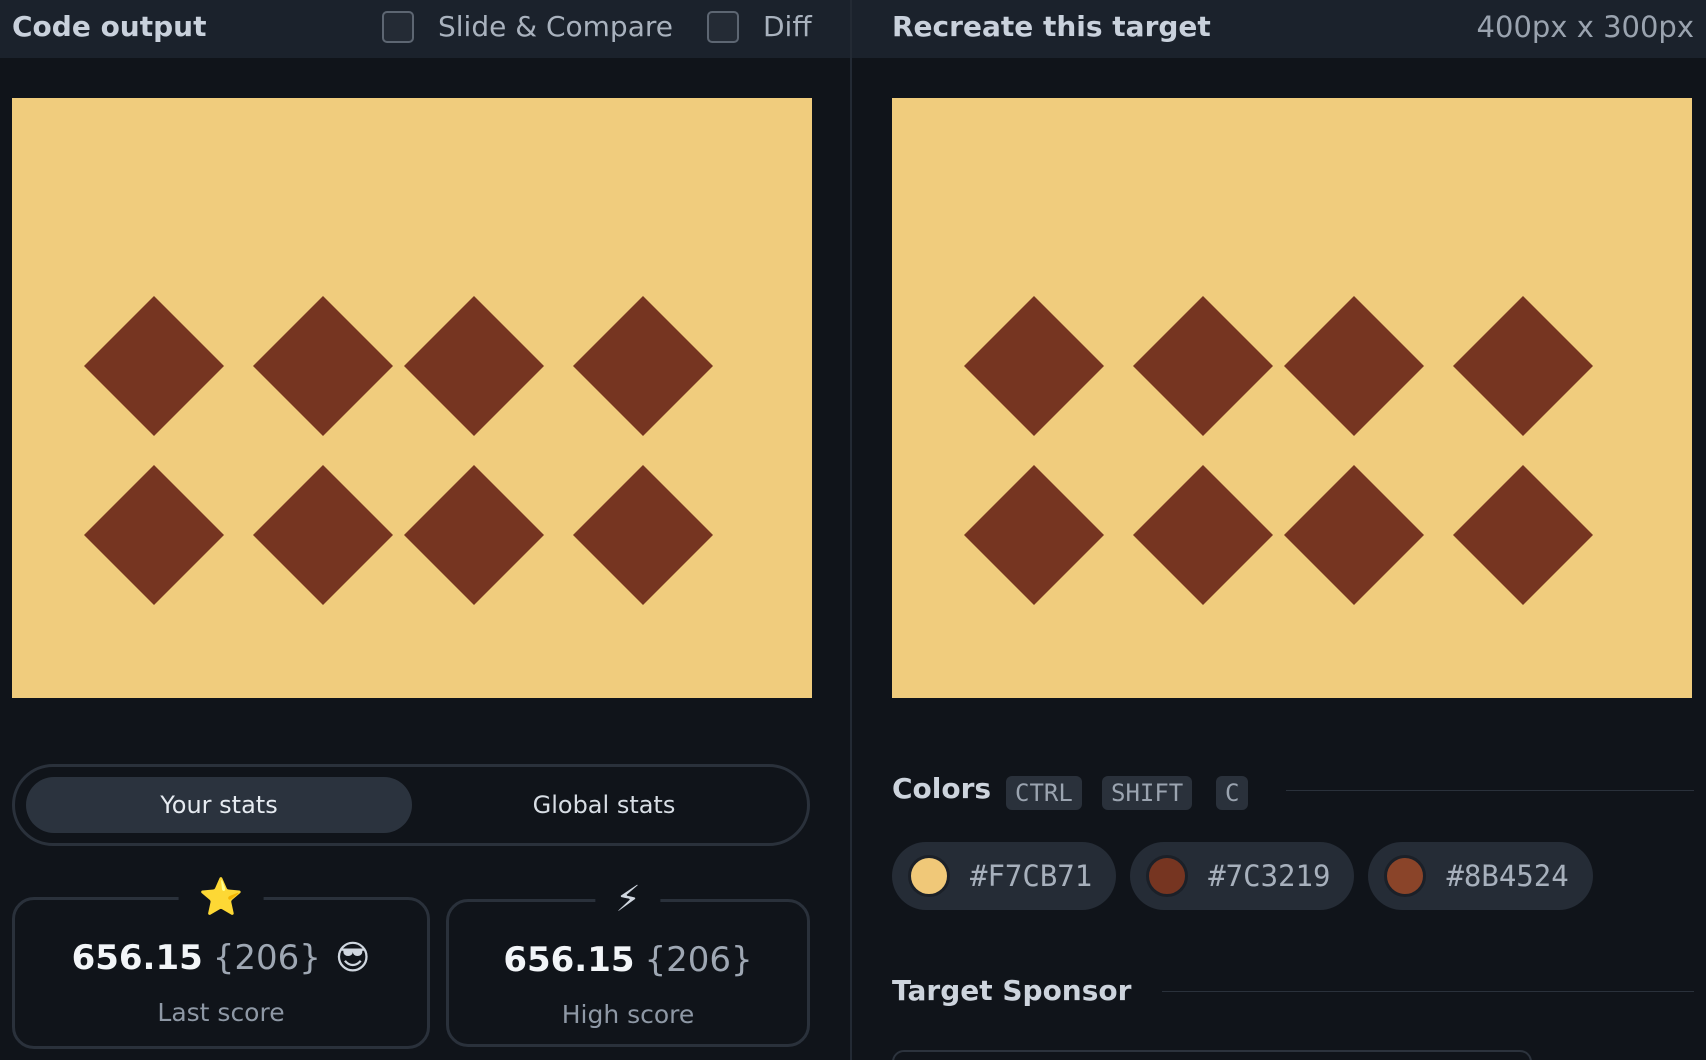 Image resolution: width=1706 pixels, height=1060 pixels. Describe the element at coordinates (109, 26) in the screenshot. I see `code-output-title: Code output` at that location.